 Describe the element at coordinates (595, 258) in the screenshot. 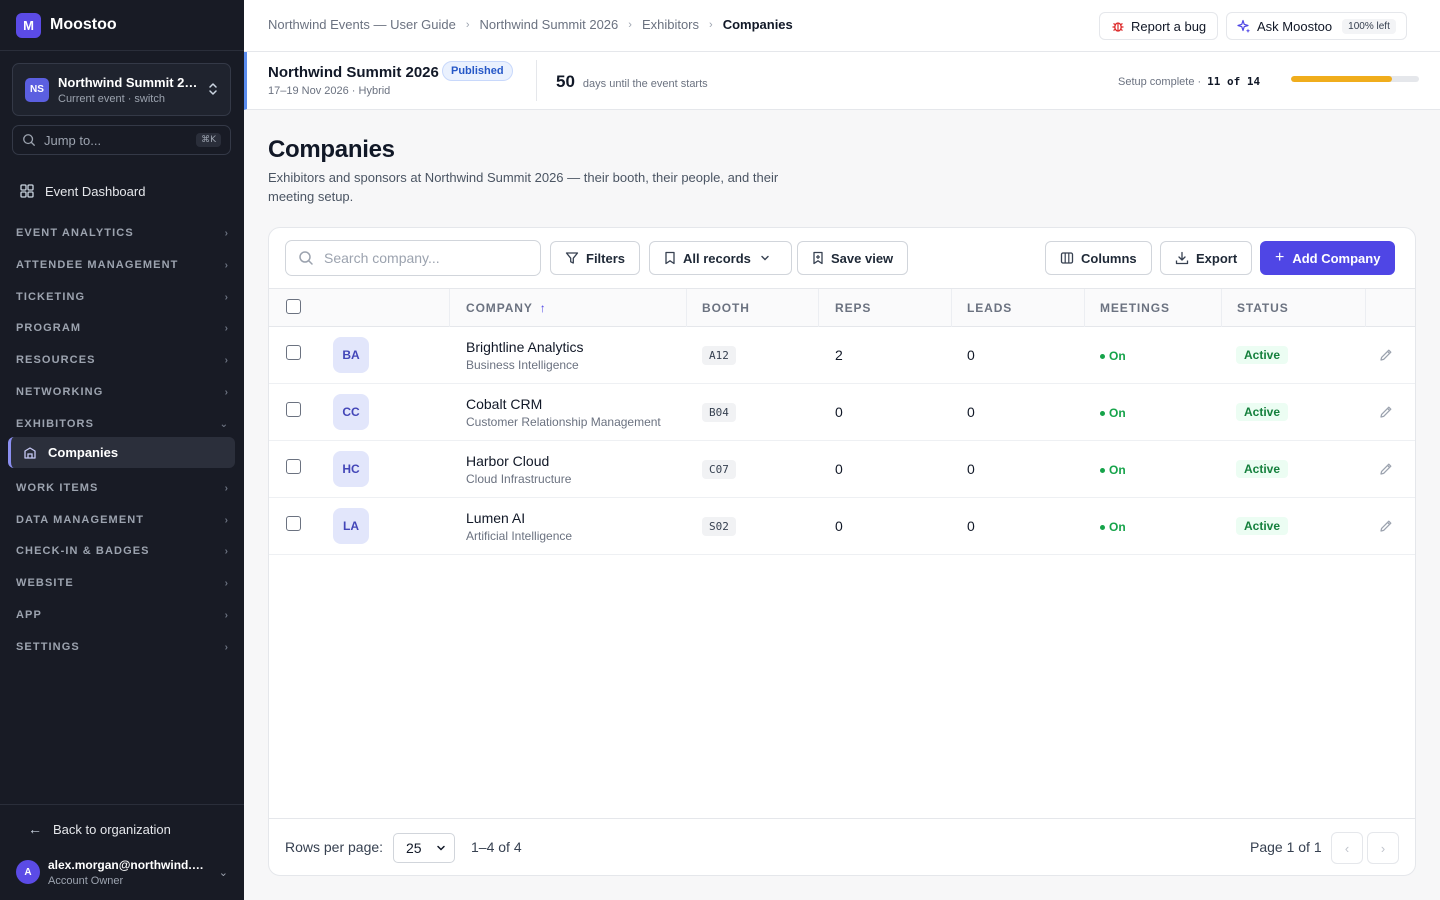

I see `filters-button: Filters` at that location.